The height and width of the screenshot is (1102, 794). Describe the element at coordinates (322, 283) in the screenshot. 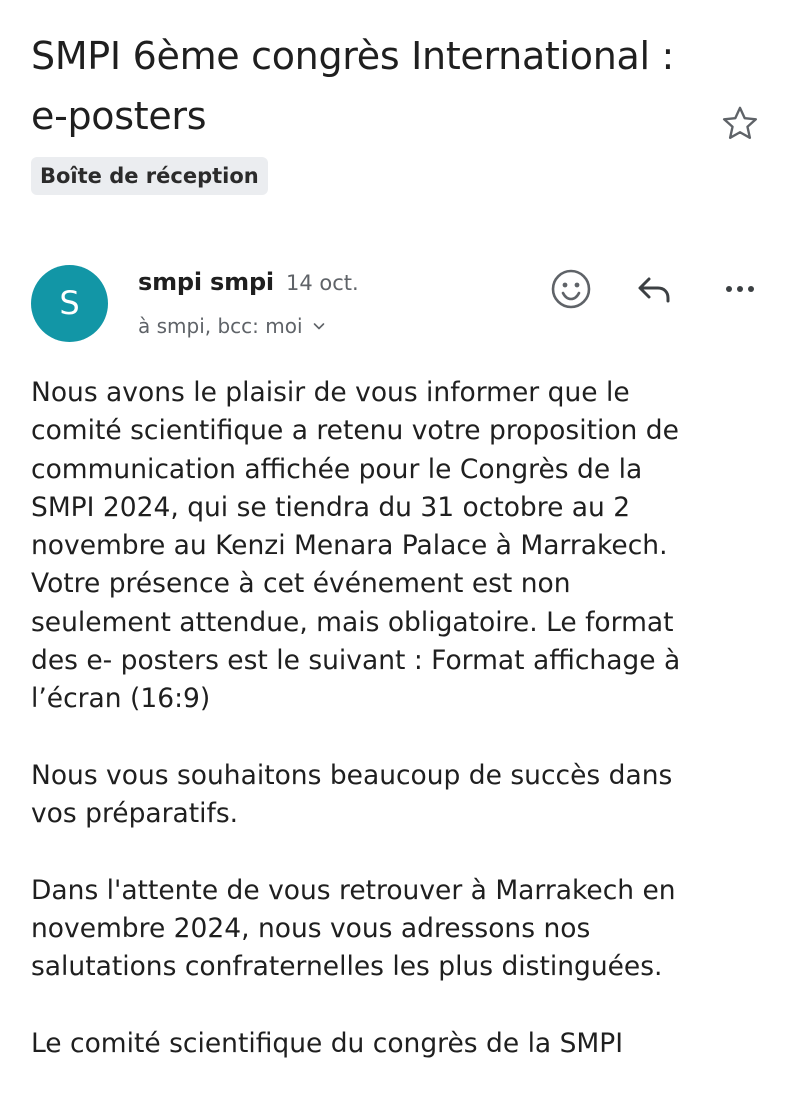

I see `message-date: 14 oct.` at that location.